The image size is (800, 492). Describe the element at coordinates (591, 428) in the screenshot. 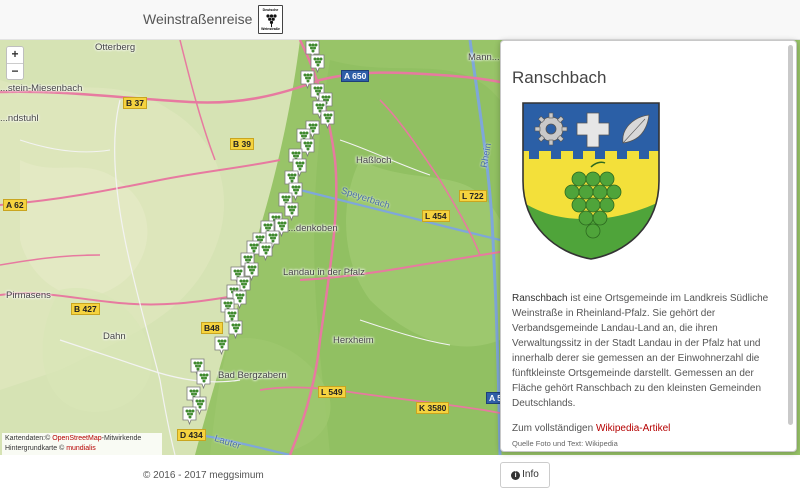

I see `wikipedia-link-line: Zum vollständigen Wikipedia-Artikel` at that location.